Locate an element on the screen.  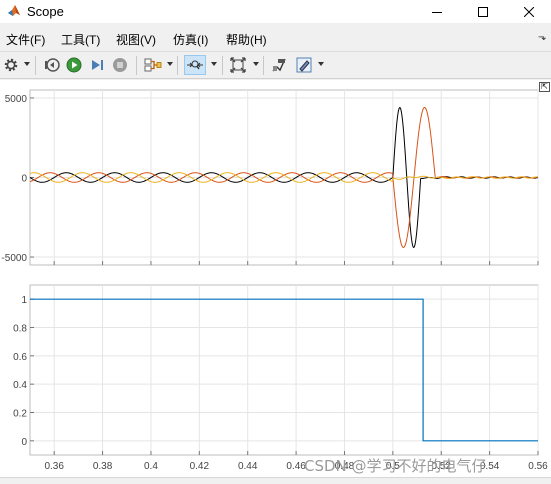
y-tick-label: 5000 is located at coordinates (16, 99).